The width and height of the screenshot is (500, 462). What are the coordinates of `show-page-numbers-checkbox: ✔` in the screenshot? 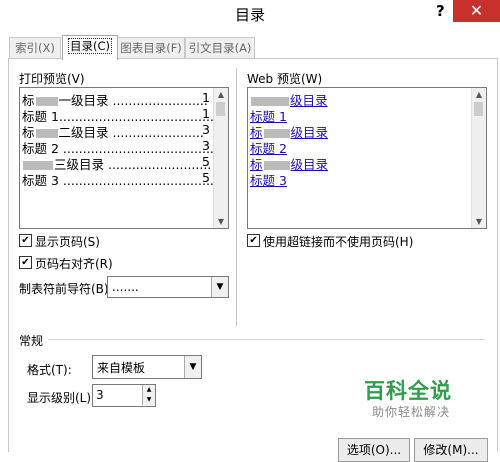 It's located at (25, 240).